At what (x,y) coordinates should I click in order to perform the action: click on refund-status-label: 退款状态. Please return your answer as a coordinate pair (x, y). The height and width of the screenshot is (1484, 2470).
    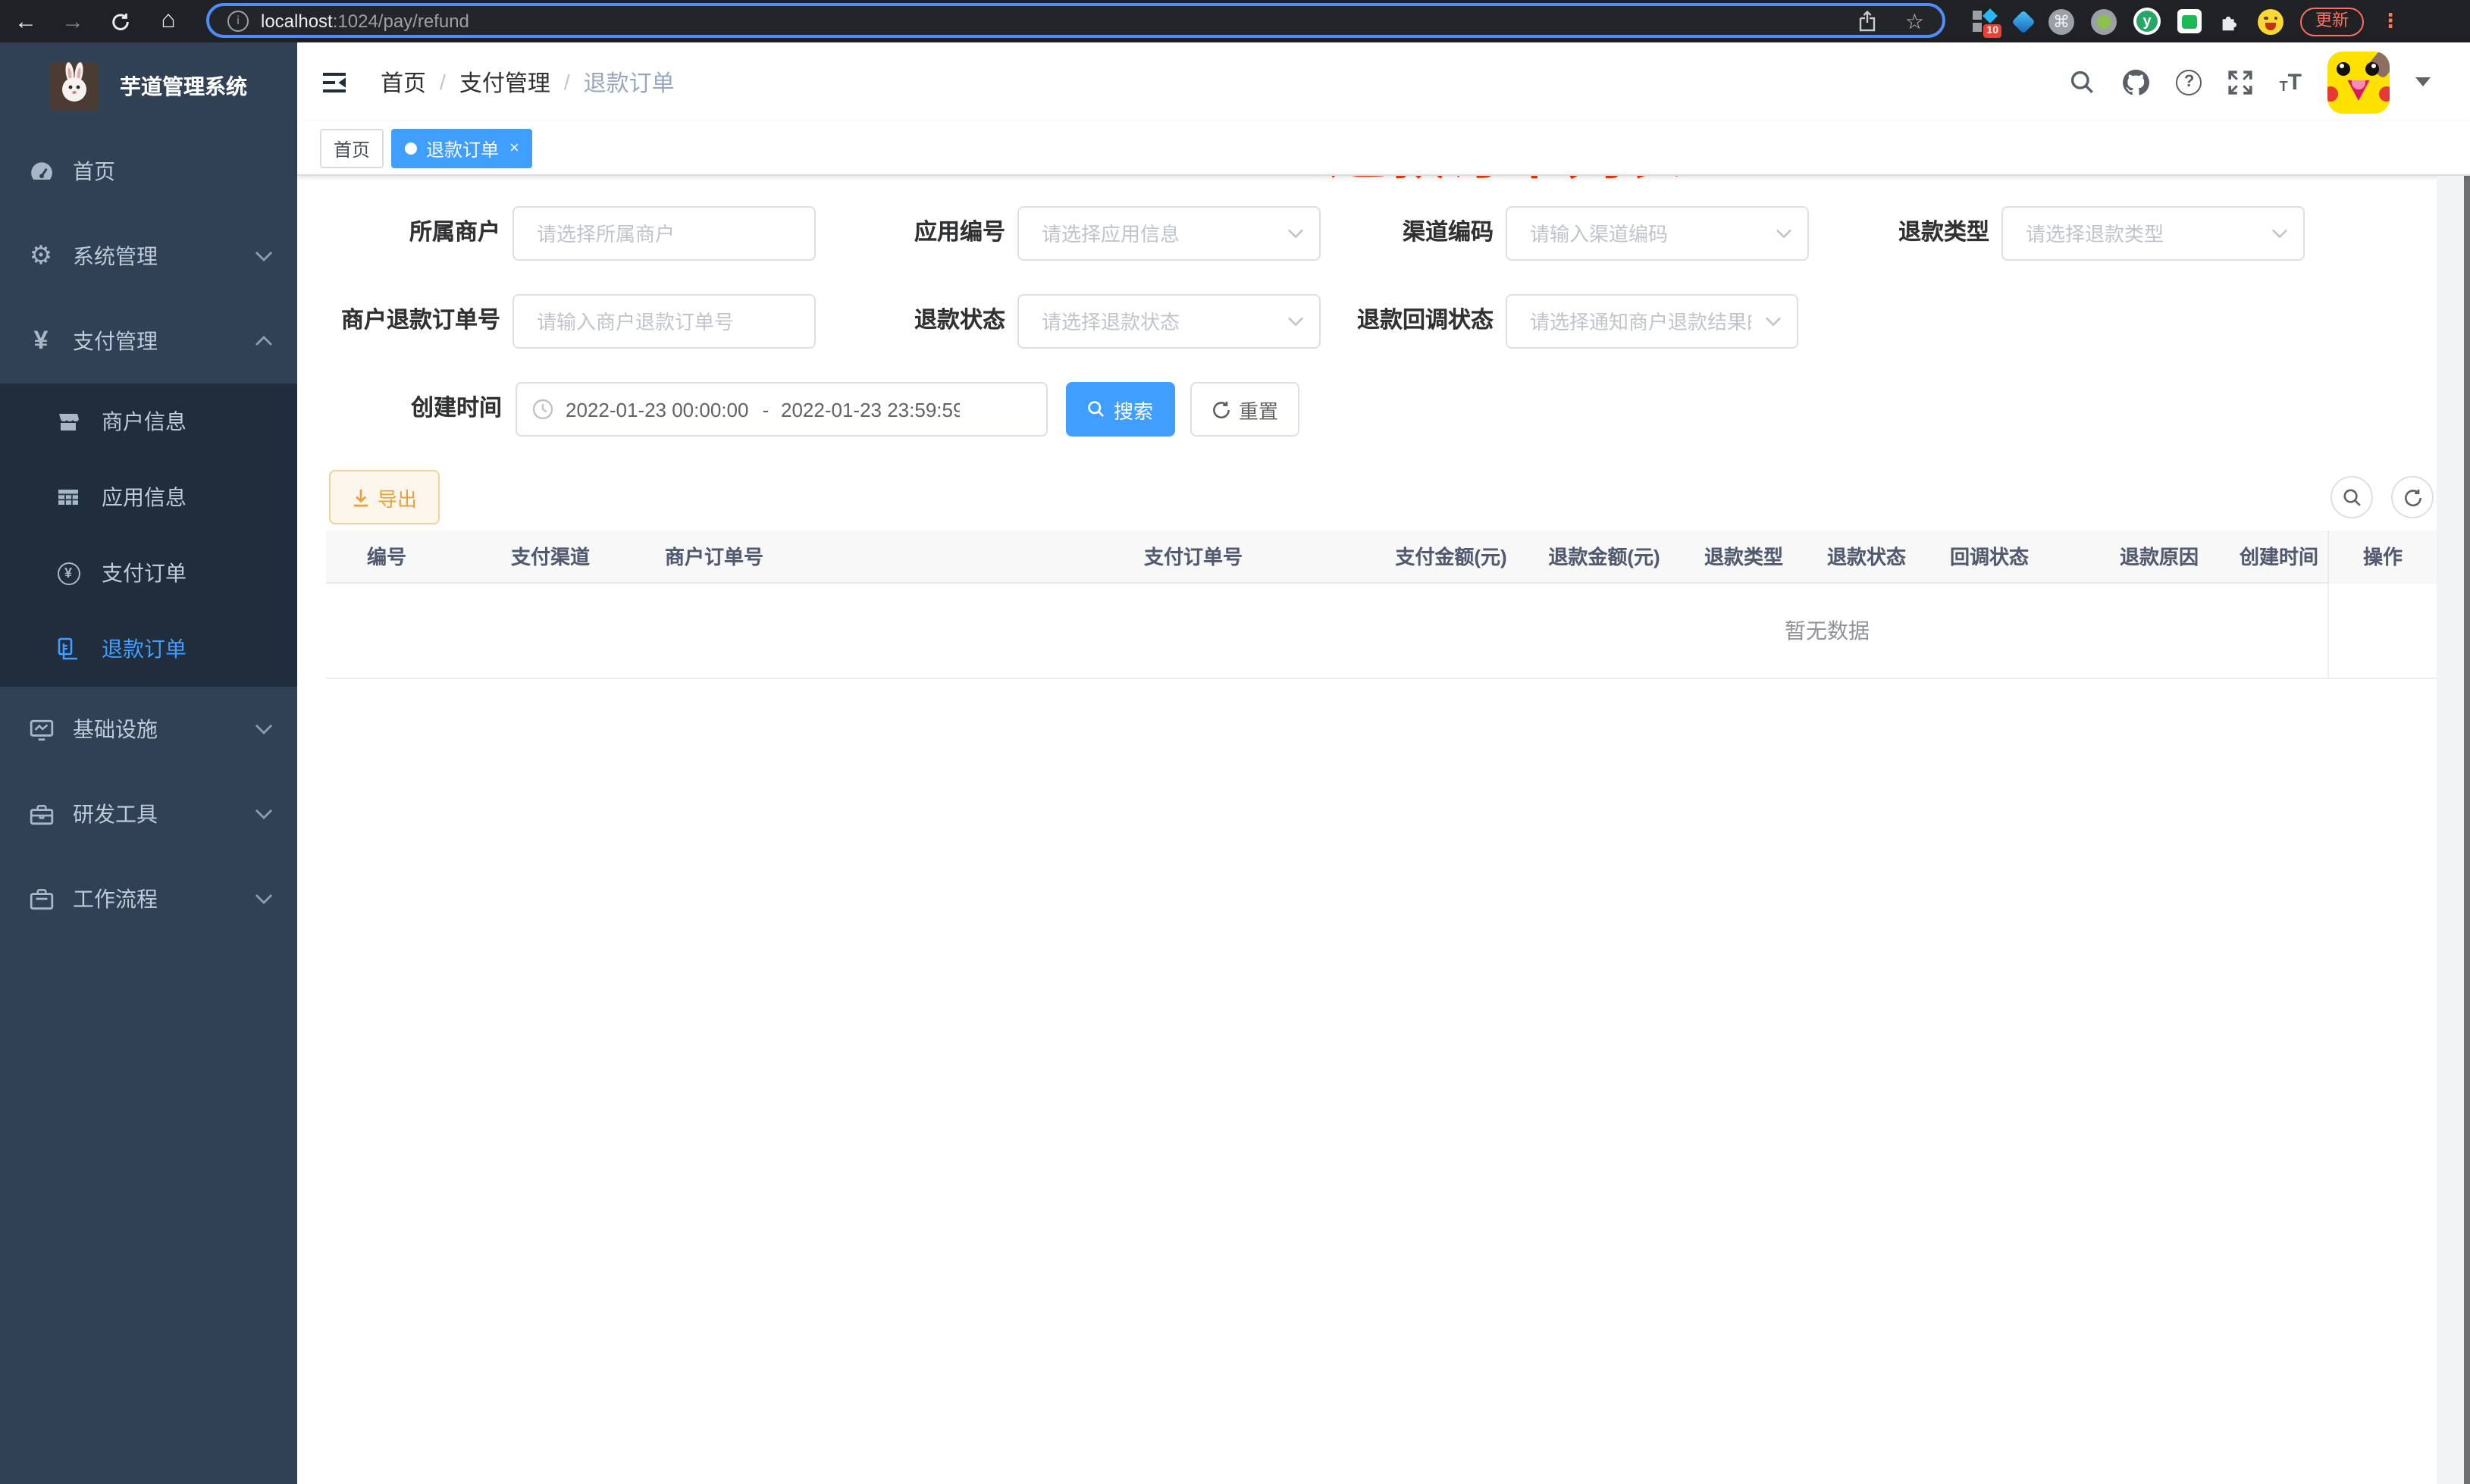
    Looking at the image, I should click on (959, 320).